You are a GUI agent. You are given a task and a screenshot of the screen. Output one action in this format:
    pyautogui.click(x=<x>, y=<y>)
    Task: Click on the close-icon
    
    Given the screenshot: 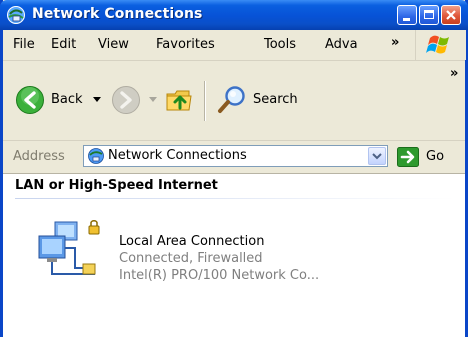 What is the action you would take?
    pyautogui.click(x=451, y=15)
    